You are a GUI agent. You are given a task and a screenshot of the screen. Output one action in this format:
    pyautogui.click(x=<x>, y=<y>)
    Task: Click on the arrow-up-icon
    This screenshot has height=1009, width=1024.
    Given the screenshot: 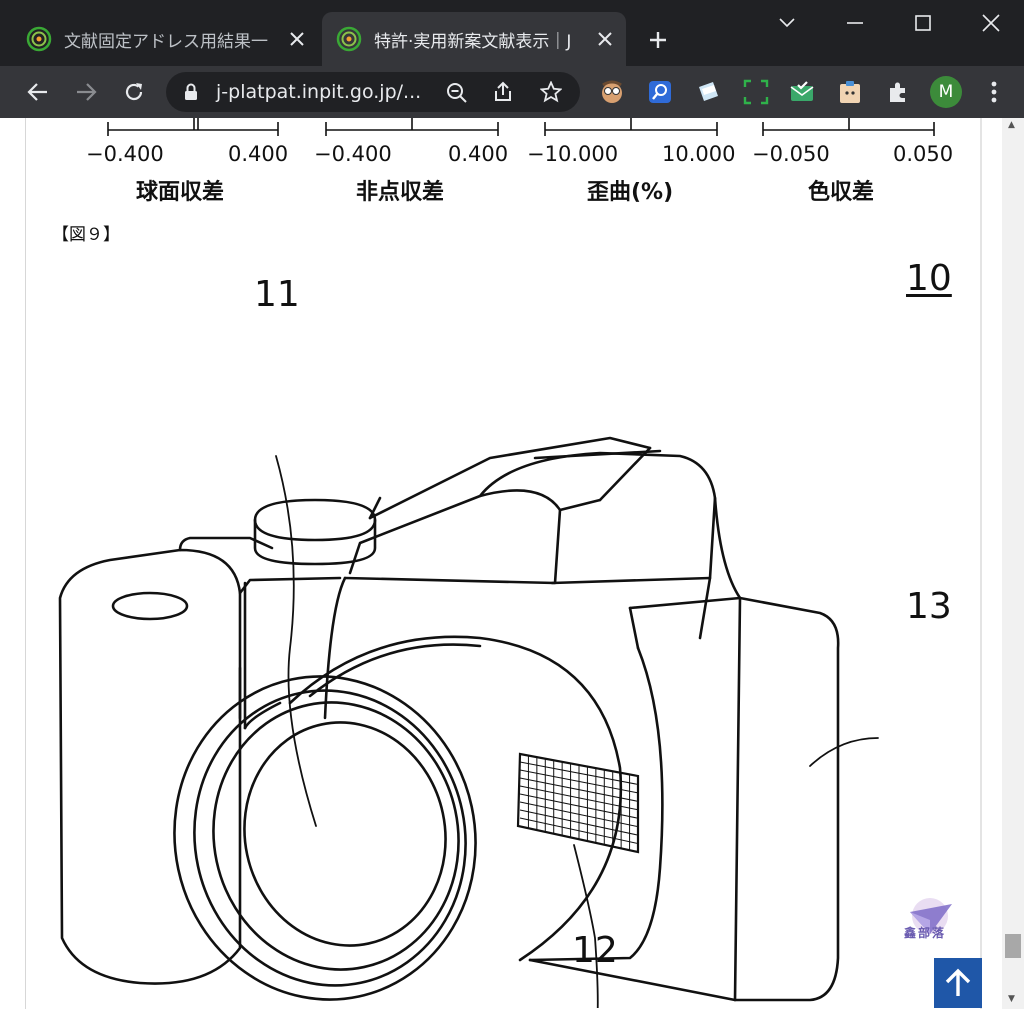 What is the action you would take?
    pyautogui.click(x=958, y=982)
    